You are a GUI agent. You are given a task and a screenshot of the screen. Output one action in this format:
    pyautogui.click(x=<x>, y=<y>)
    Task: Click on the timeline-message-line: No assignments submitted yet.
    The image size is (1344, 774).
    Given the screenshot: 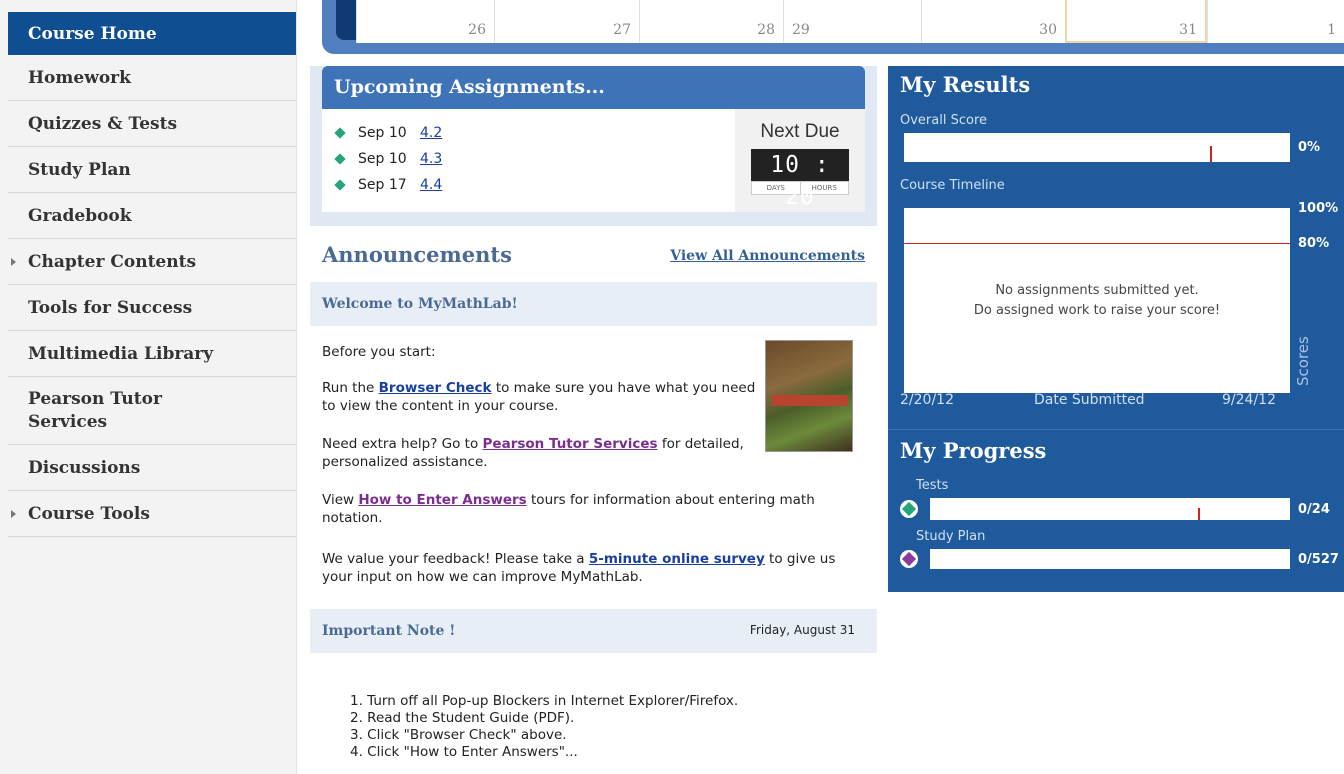 What is the action you would take?
    pyautogui.click(x=1097, y=290)
    